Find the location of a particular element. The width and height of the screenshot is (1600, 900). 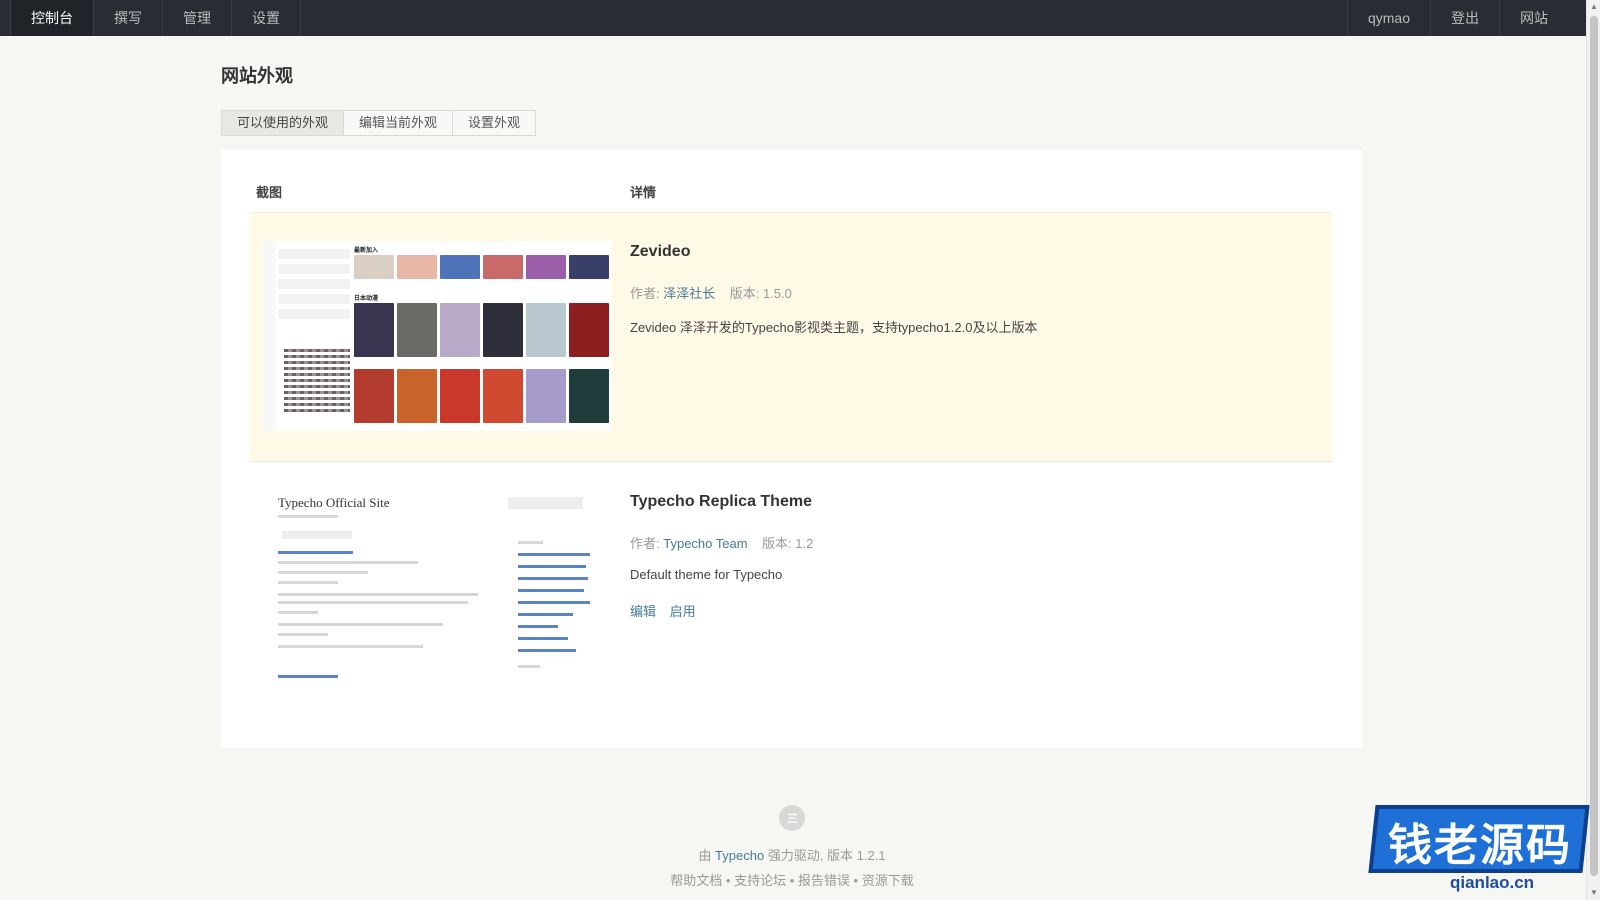

nav-manage: 管理 is located at coordinates (197, 18).